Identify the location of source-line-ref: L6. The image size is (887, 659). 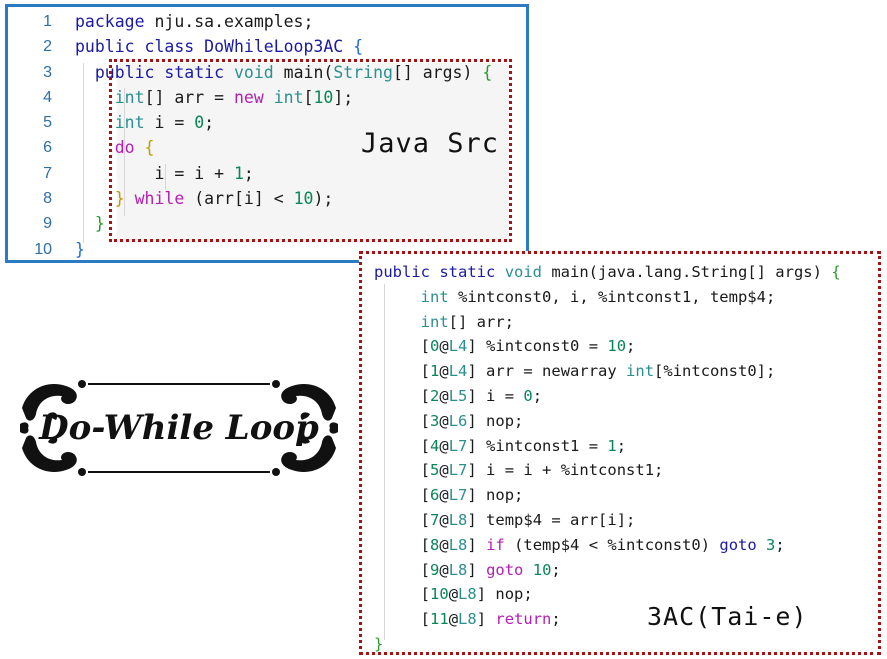
(458, 420).